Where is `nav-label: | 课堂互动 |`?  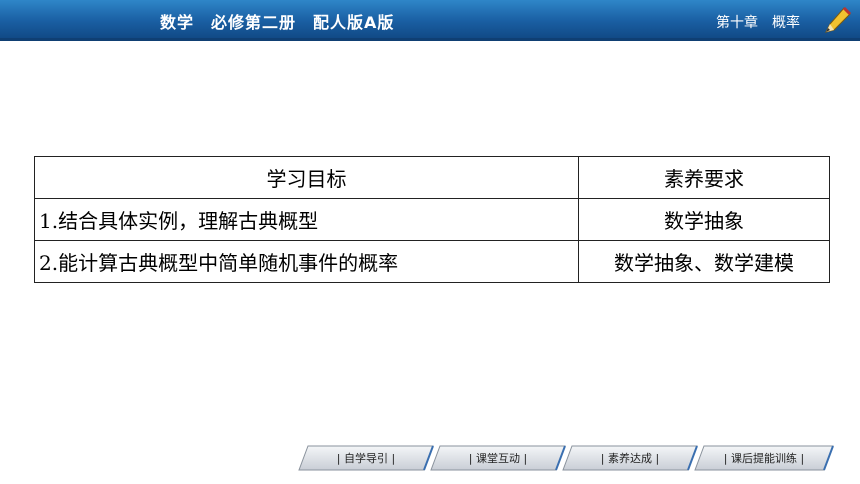 nav-label: | 课堂互动 | is located at coordinates (498, 458).